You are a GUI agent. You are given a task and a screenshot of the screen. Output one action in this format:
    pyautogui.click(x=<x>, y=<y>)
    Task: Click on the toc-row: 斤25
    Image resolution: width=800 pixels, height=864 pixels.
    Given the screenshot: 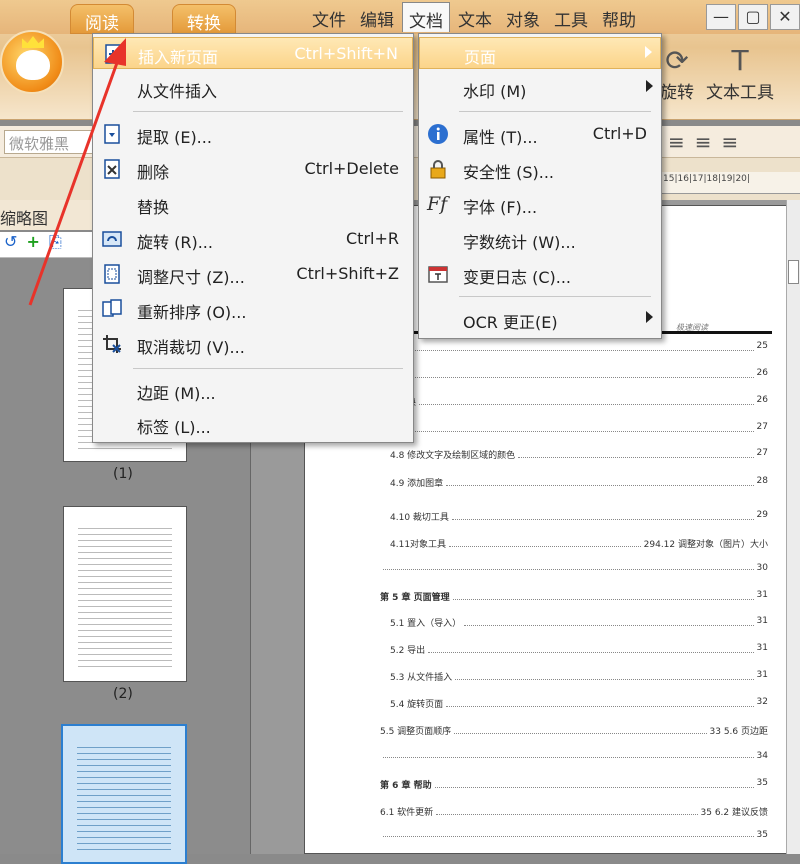 What is the action you would take?
    pyautogui.click(x=574, y=347)
    